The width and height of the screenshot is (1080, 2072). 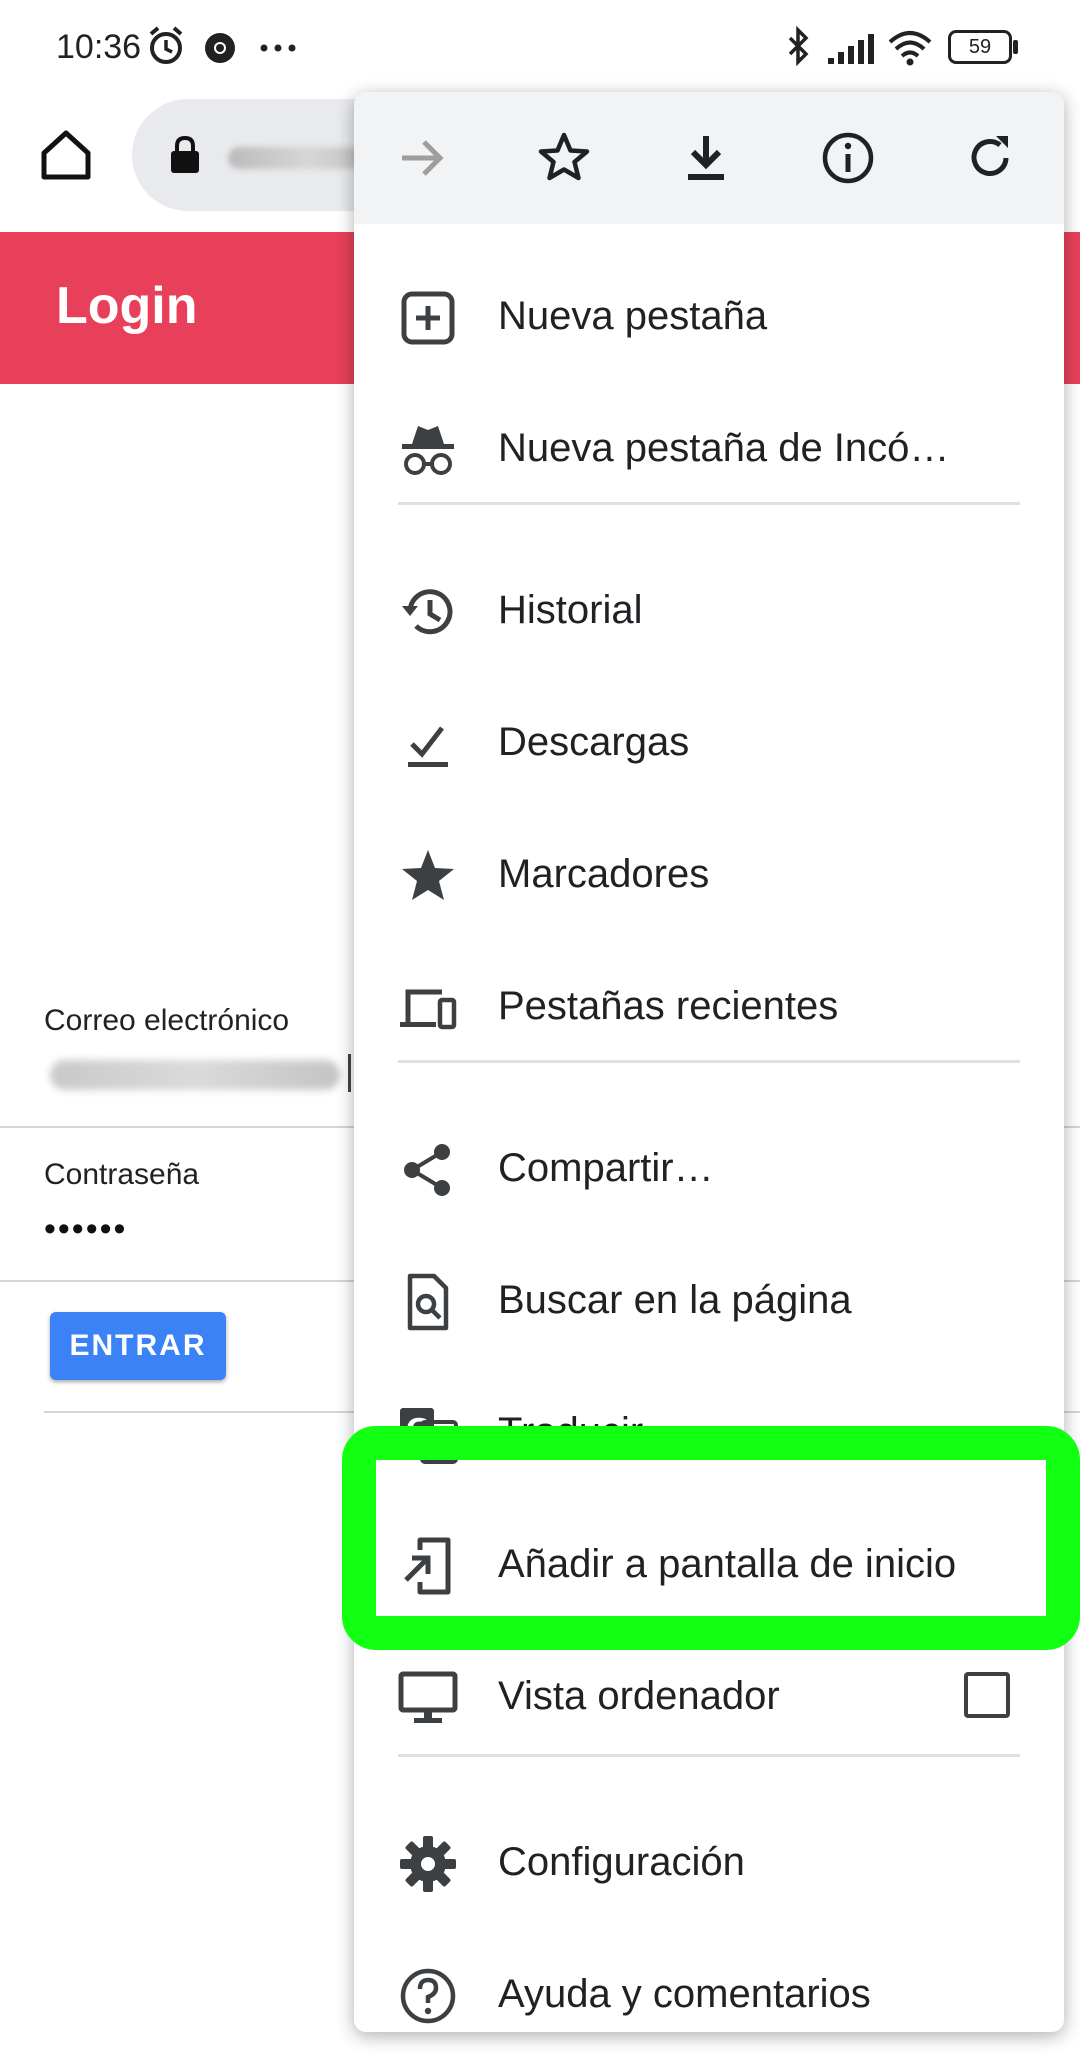 What do you see at coordinates (621, 1862) in the screenshot?
I see `menu-item-label: Configuración` at bounding box center [621, 1862].